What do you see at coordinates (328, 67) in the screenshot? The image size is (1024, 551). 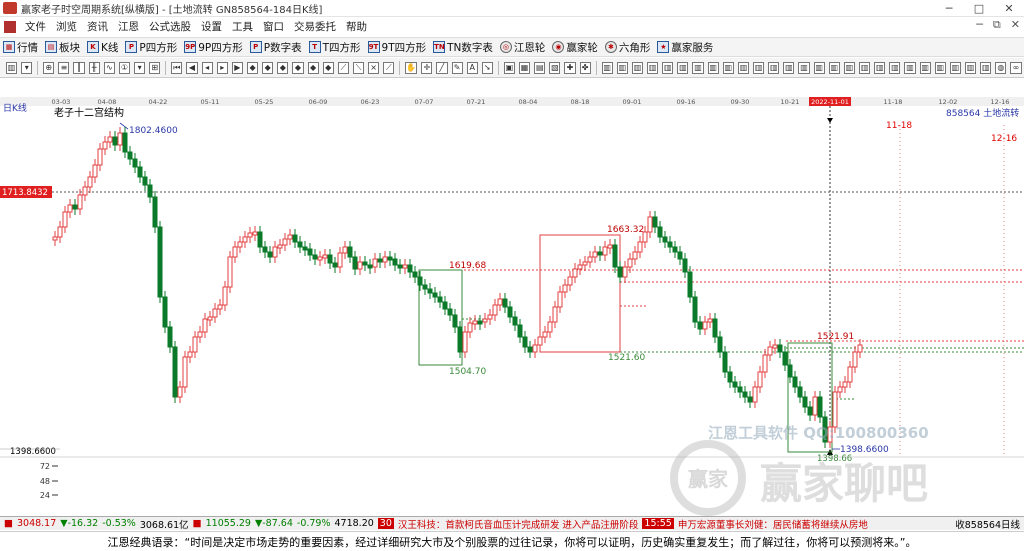 I see `diamond-6-icon: ◆` at bounding box center [328, 67].